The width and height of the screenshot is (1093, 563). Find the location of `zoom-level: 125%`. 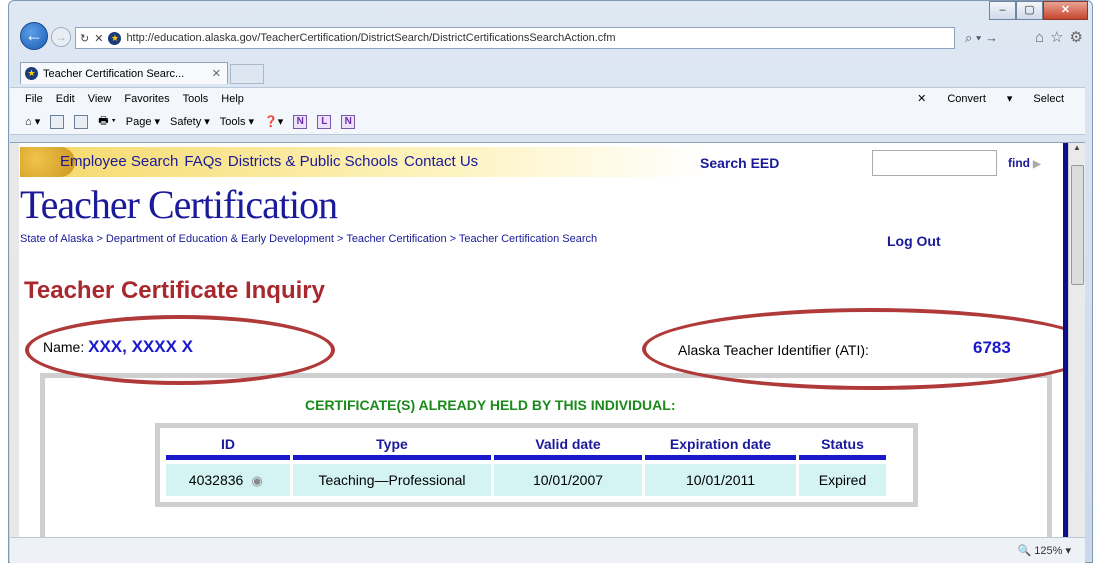

zoom-level: 125% is located at coordinates (1048, 551).